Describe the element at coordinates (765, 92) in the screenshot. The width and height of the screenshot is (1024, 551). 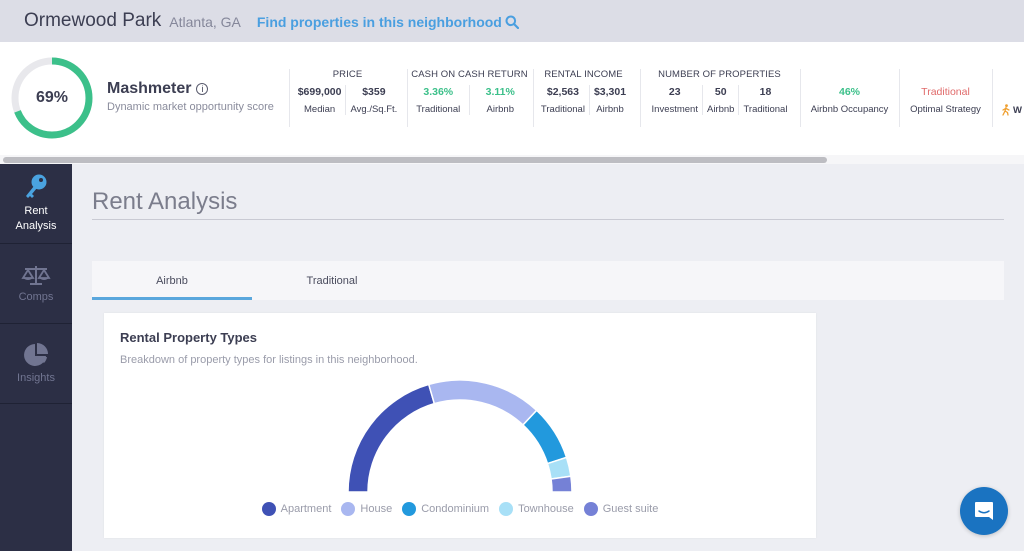
I see `stat-value: 18` at that location.